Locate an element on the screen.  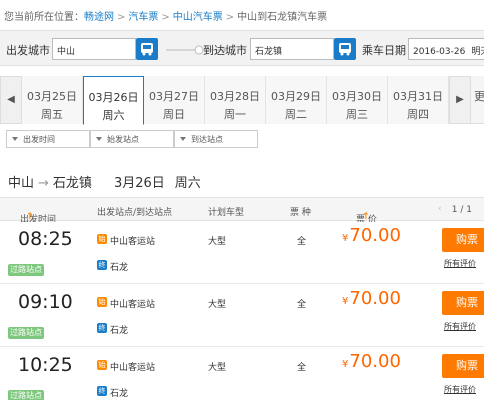
caret-down-icon is located at coordinates (15, 139).